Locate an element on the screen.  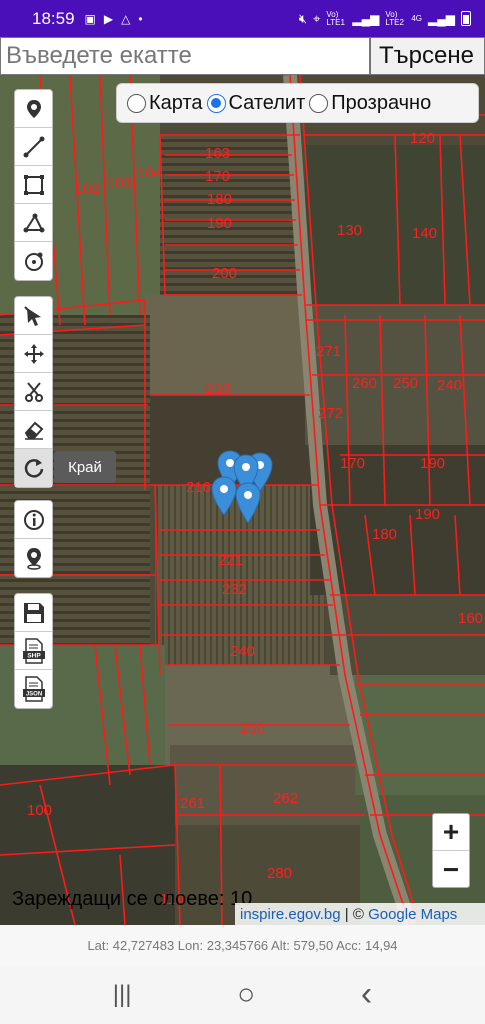
parcel-label: 103 is located at coordinates (120, 183).